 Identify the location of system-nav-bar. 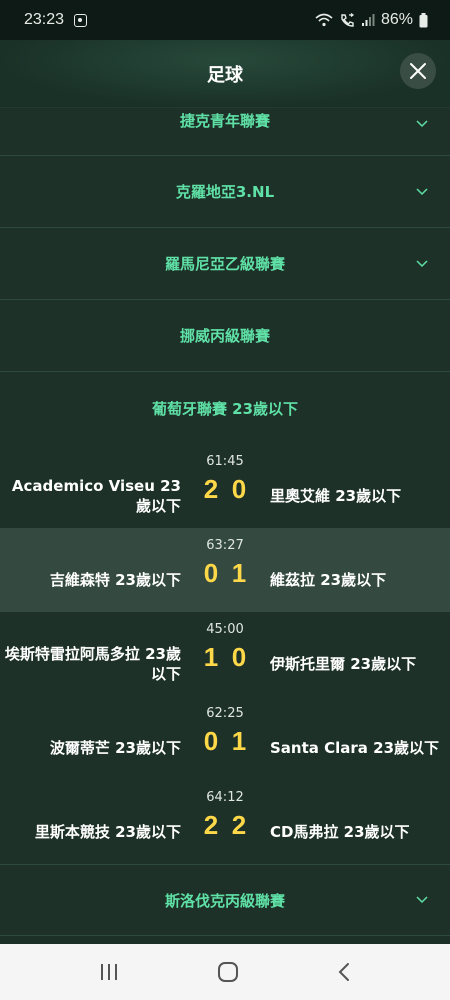
(225, 972).